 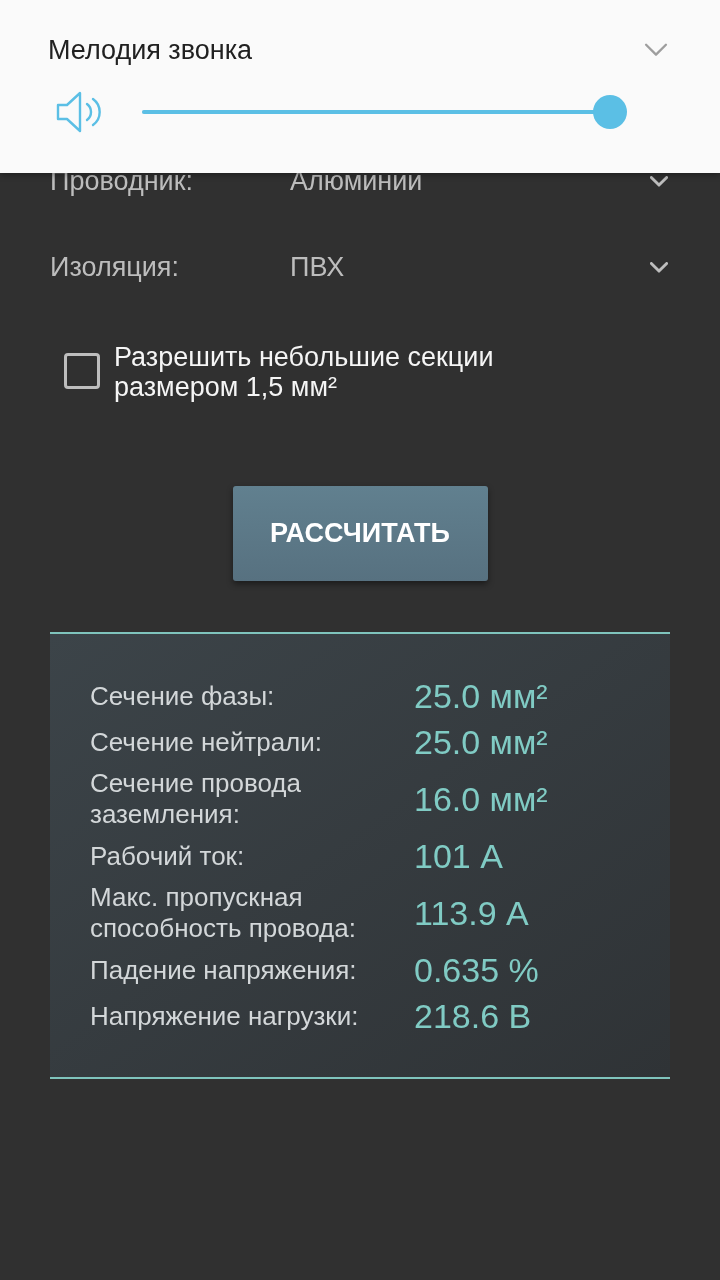 What do you see at coordinates (304, 372) in the screenshot?
I see `checkbox-label: Разрешить небольшие секции размером 1,5 мм²` at bounding box center [304, 372].